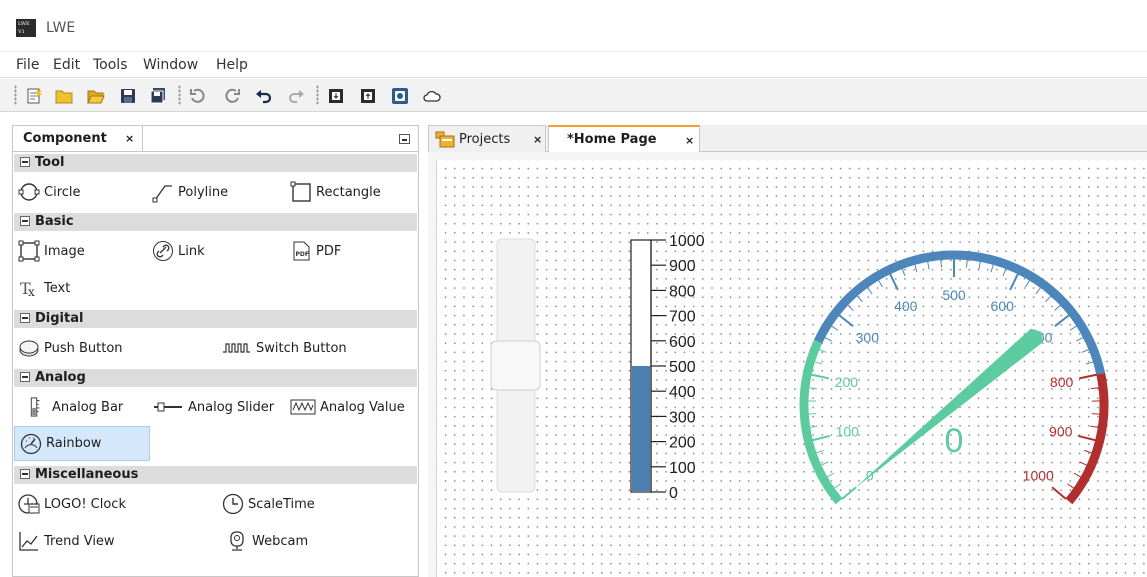 The image size is (1147, 577). I want to click on component-text: Tx Text, so click(44, 288).